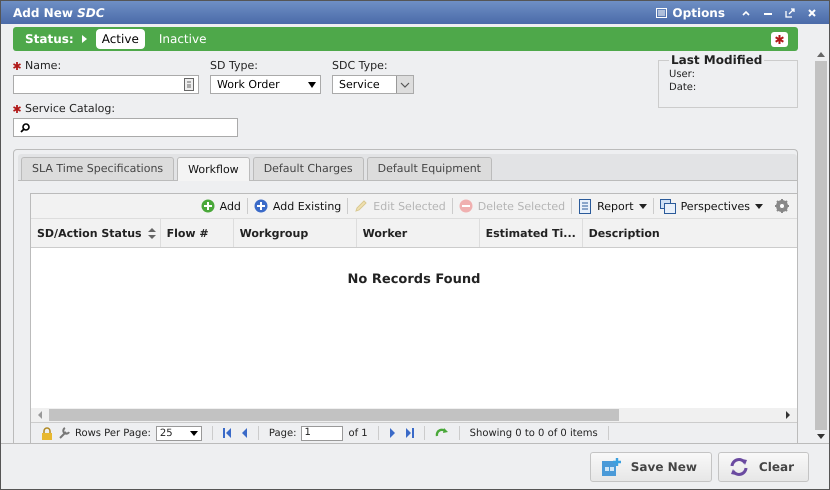 The height and width of the screenshot is (490, 830). Describe the element at coordinates (297, 206) in the screenshot. I see `add-existing-button: Add Existing` at that location.